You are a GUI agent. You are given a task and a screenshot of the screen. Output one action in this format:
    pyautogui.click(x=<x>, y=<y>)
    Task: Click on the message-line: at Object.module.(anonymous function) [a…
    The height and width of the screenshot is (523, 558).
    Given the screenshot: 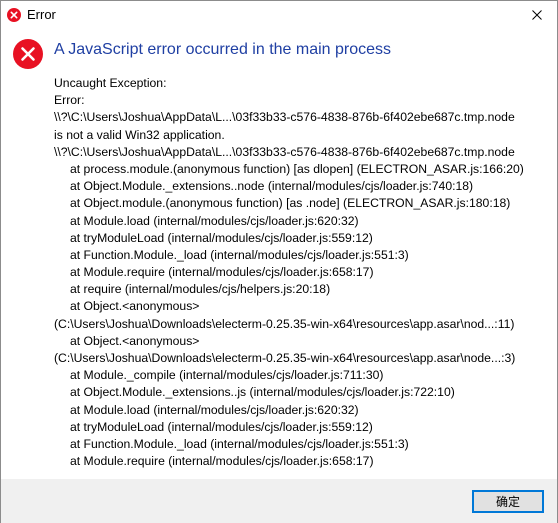 What is the action you would take?
    pyautogui.click(x=290, y=203)
    